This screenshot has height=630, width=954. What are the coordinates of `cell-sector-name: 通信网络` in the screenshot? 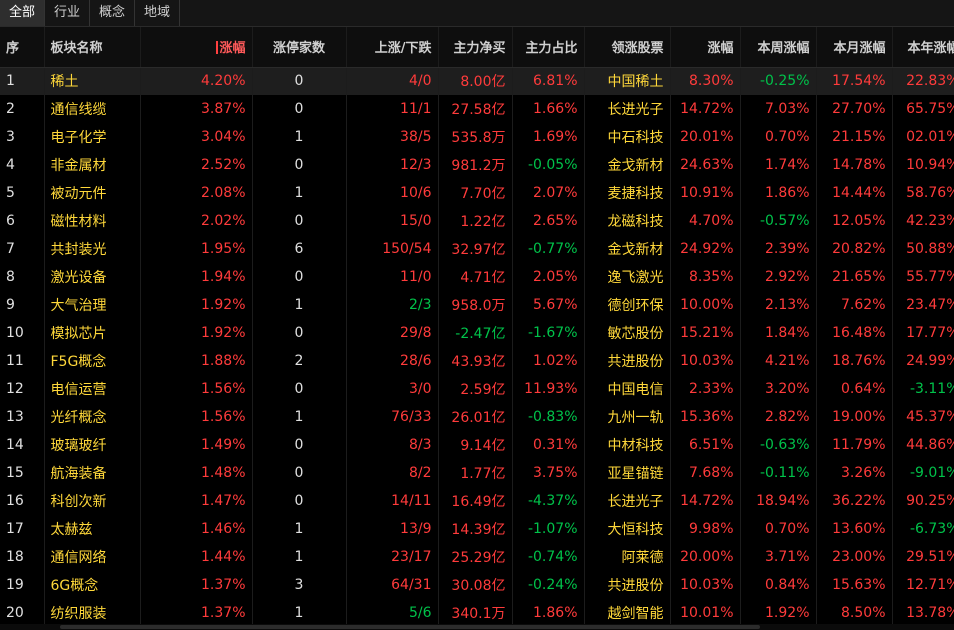 It's located at (92, 557).